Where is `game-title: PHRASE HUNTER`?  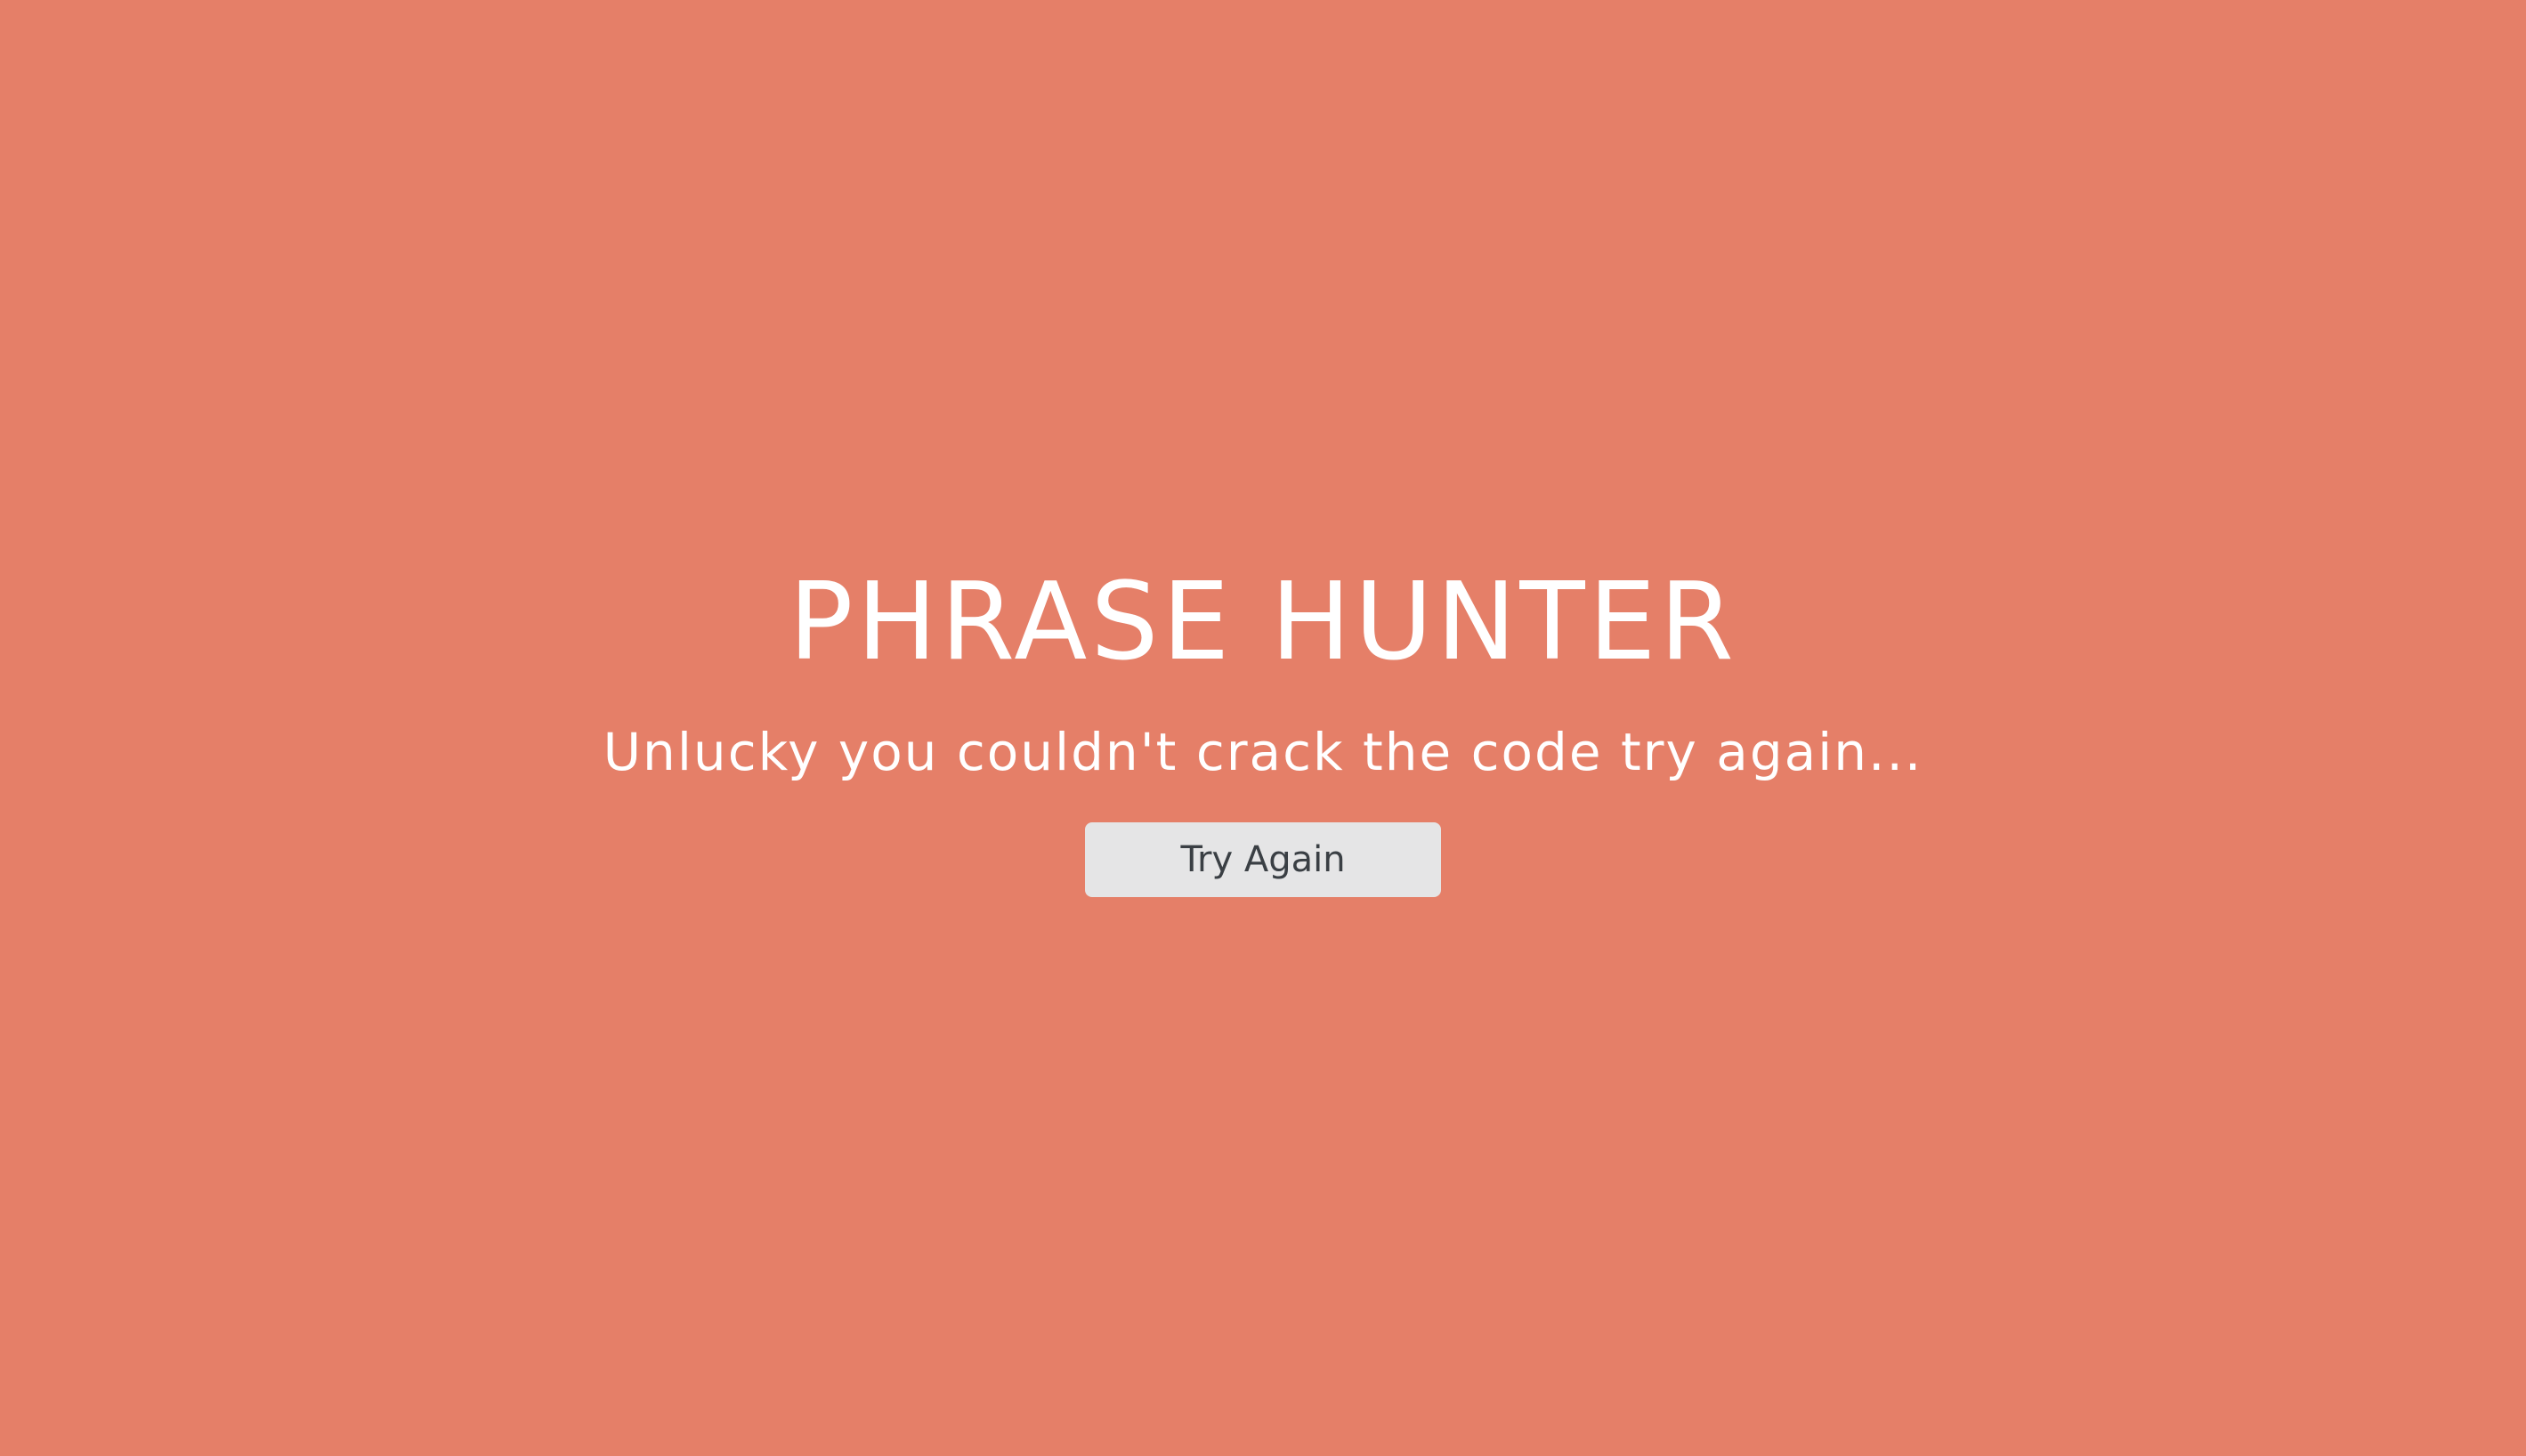 game-title: PHRASE HUNTER is located at coordinates (1263, 622).